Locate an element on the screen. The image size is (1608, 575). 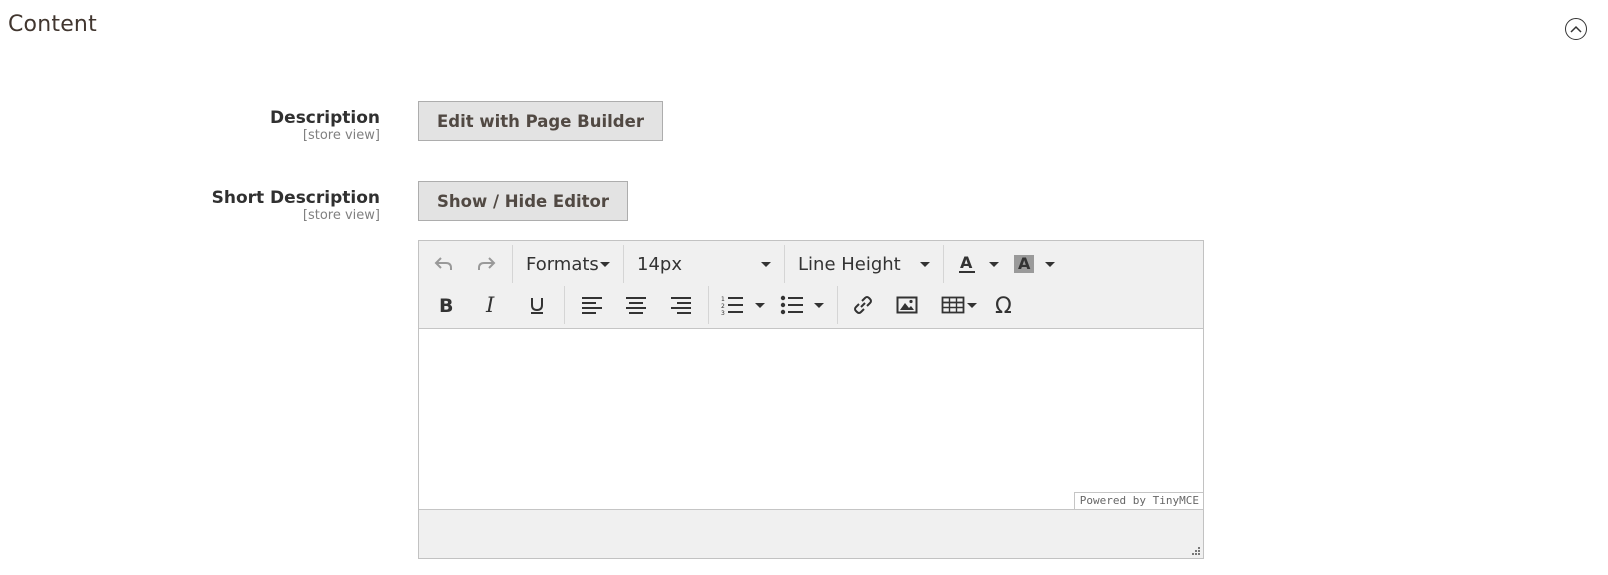
align-center-button is located at coordinates (635, 305).